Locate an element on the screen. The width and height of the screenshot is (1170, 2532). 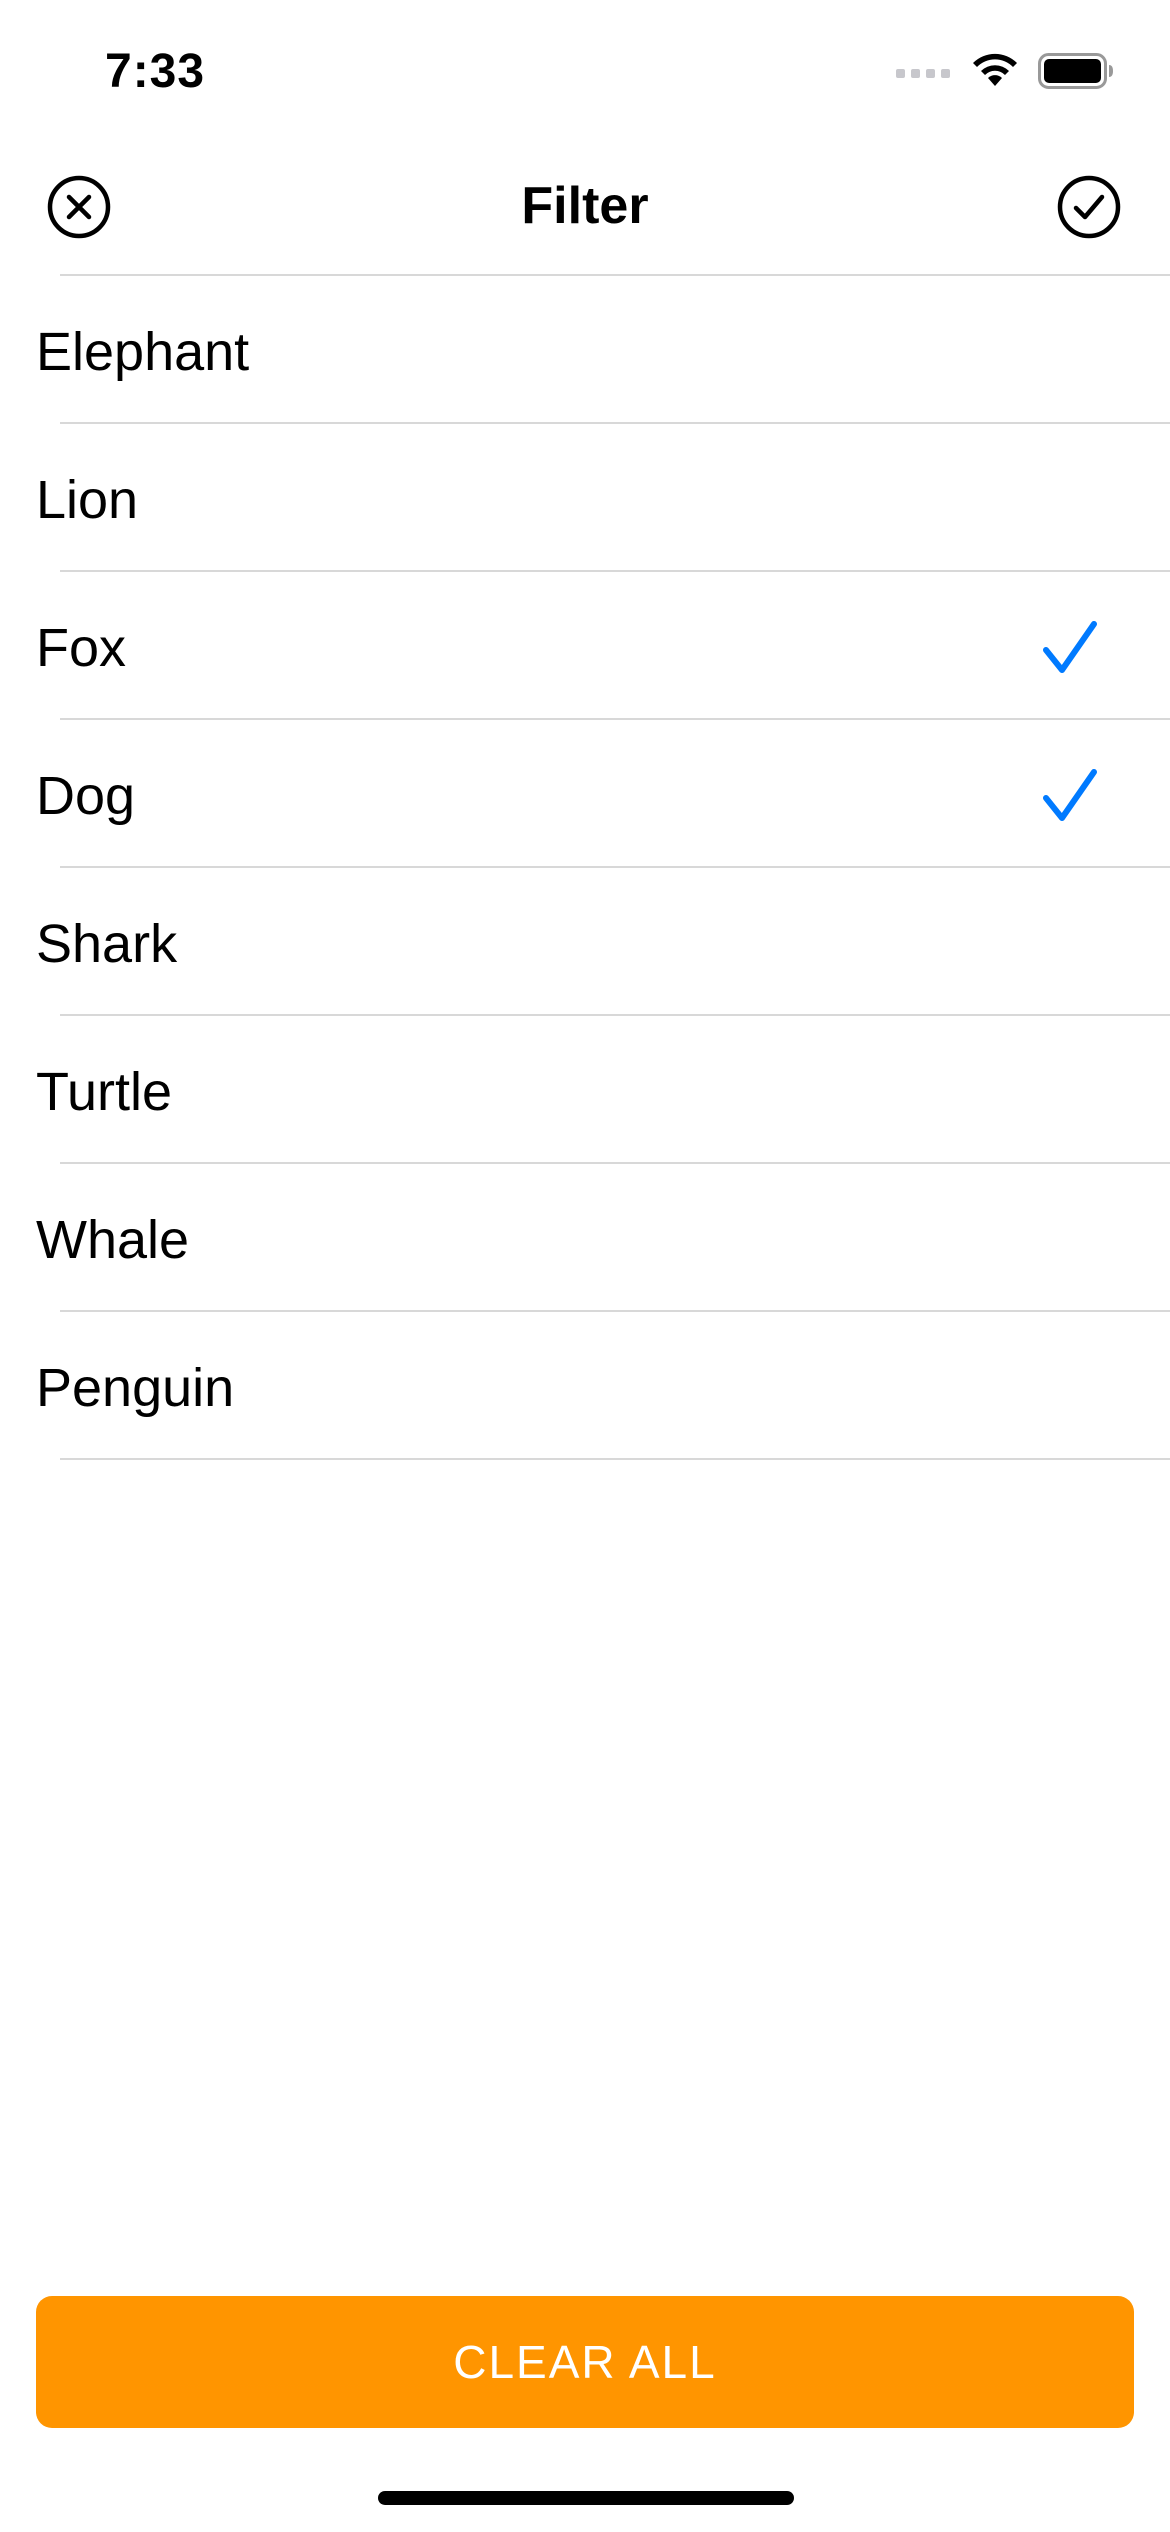
status-time: 7:33 is located at coordinates (155, 71).